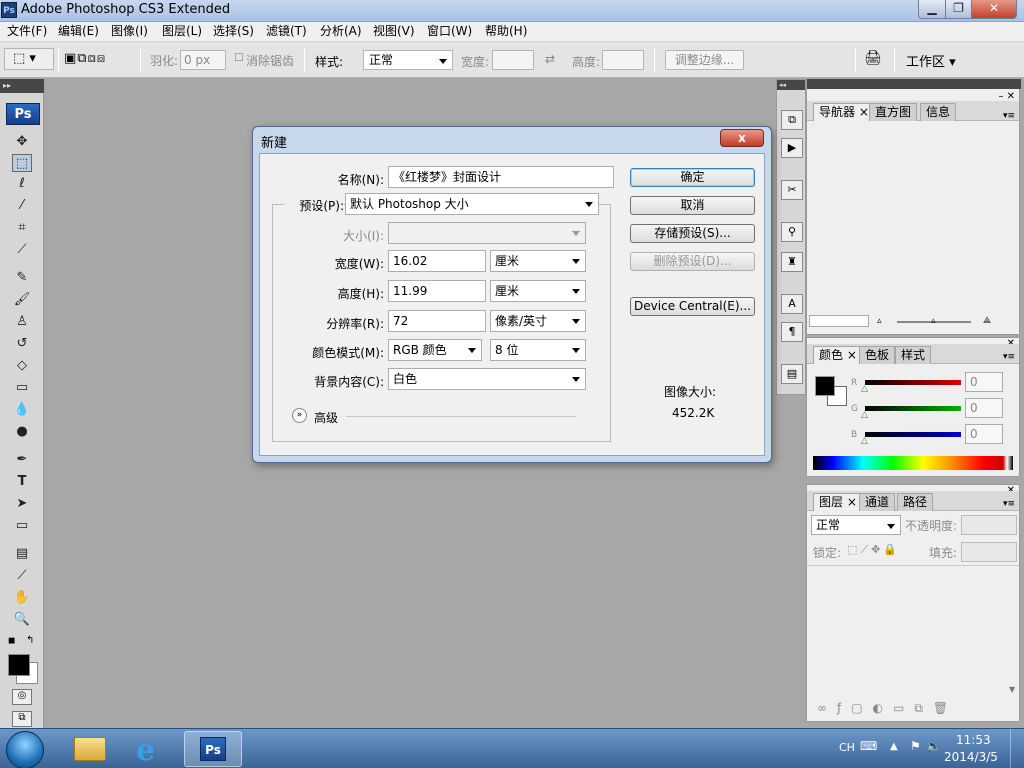 The height and width of the screenshot is (768, 1024). Describe the element at coordinates (792, 304) in the screenshot. I see `character-panel-icon: A` at that location.